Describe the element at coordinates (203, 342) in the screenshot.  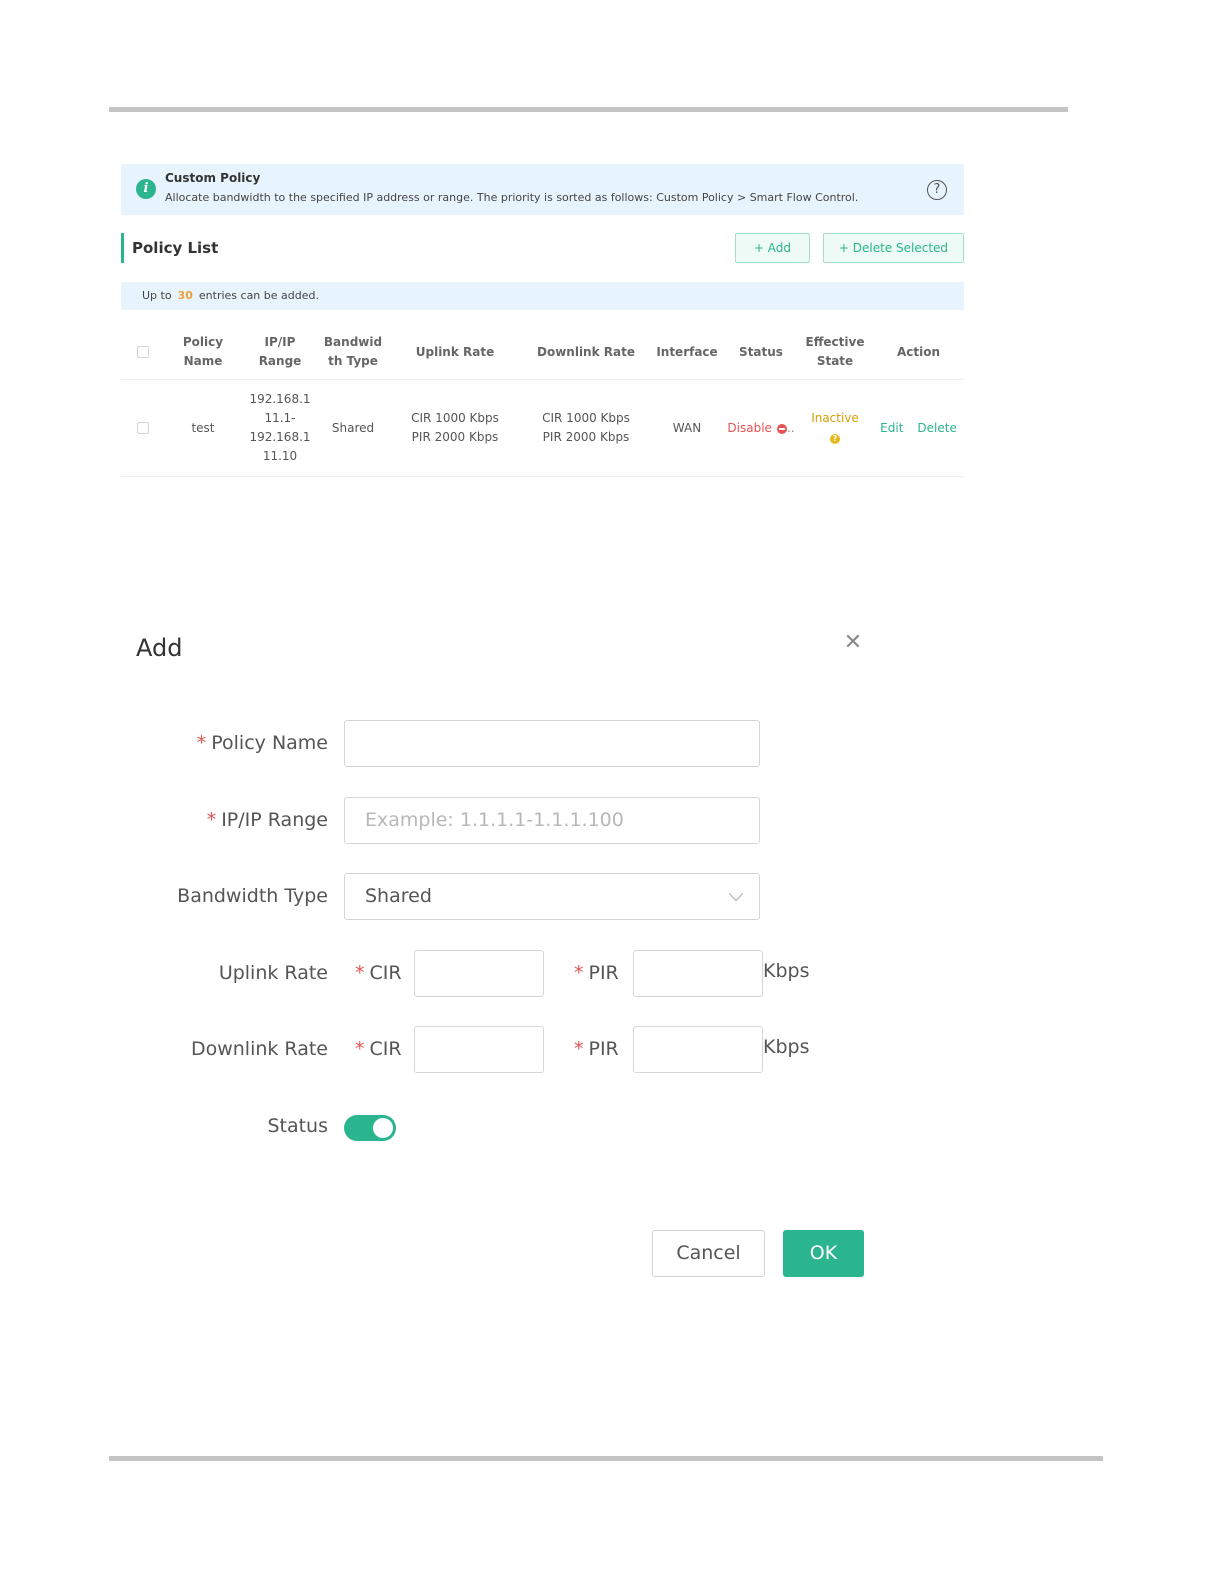
I see `header-text: Policy` at that location.